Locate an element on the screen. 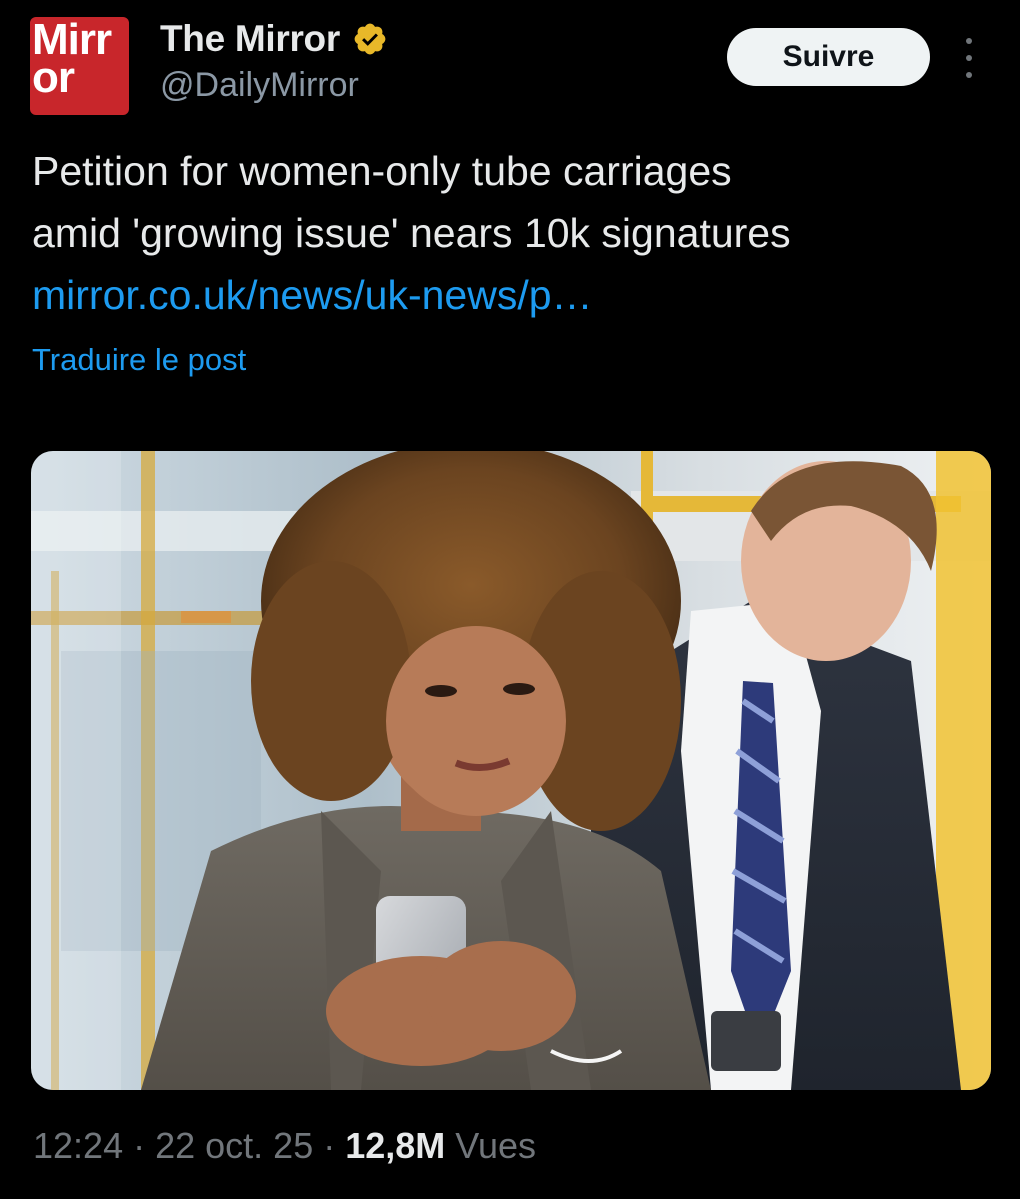 This screenshot has width=1020, height=1199. avatar: Mirr or is located at coordinates (79, 66).